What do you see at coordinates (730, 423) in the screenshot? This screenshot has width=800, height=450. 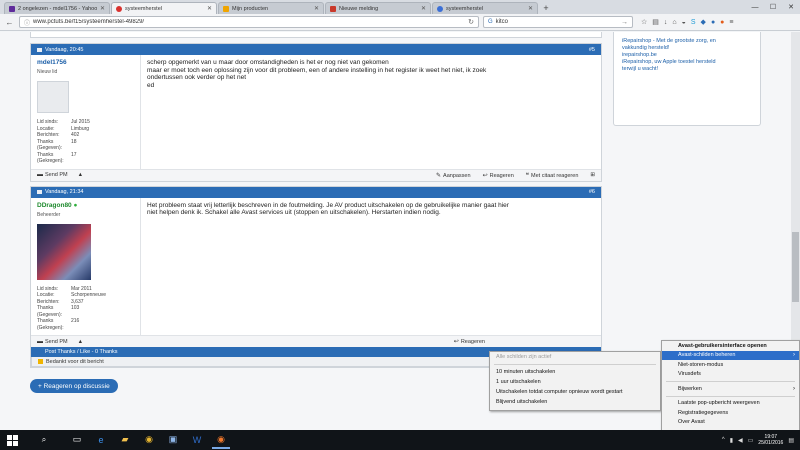 I see `menu-item-about-avast: Over Avast` at bounding box center [730, 423].